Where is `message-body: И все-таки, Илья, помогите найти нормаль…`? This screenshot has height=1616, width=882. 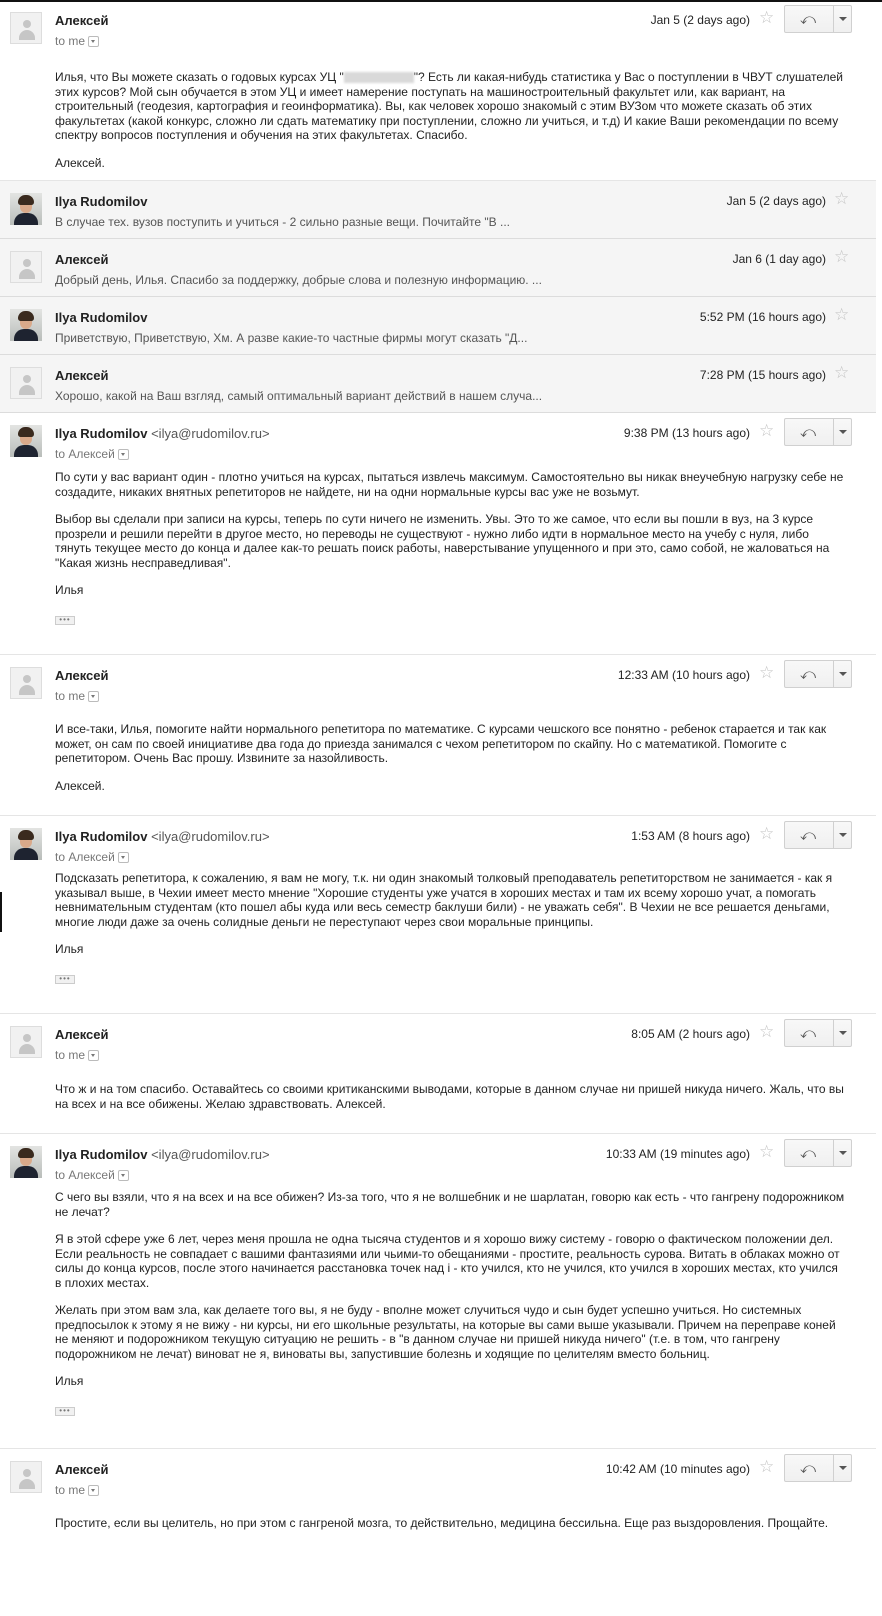 message-body: И все-таки, Илья, помогите найти нормаль… is located at coordinates (450, 764).